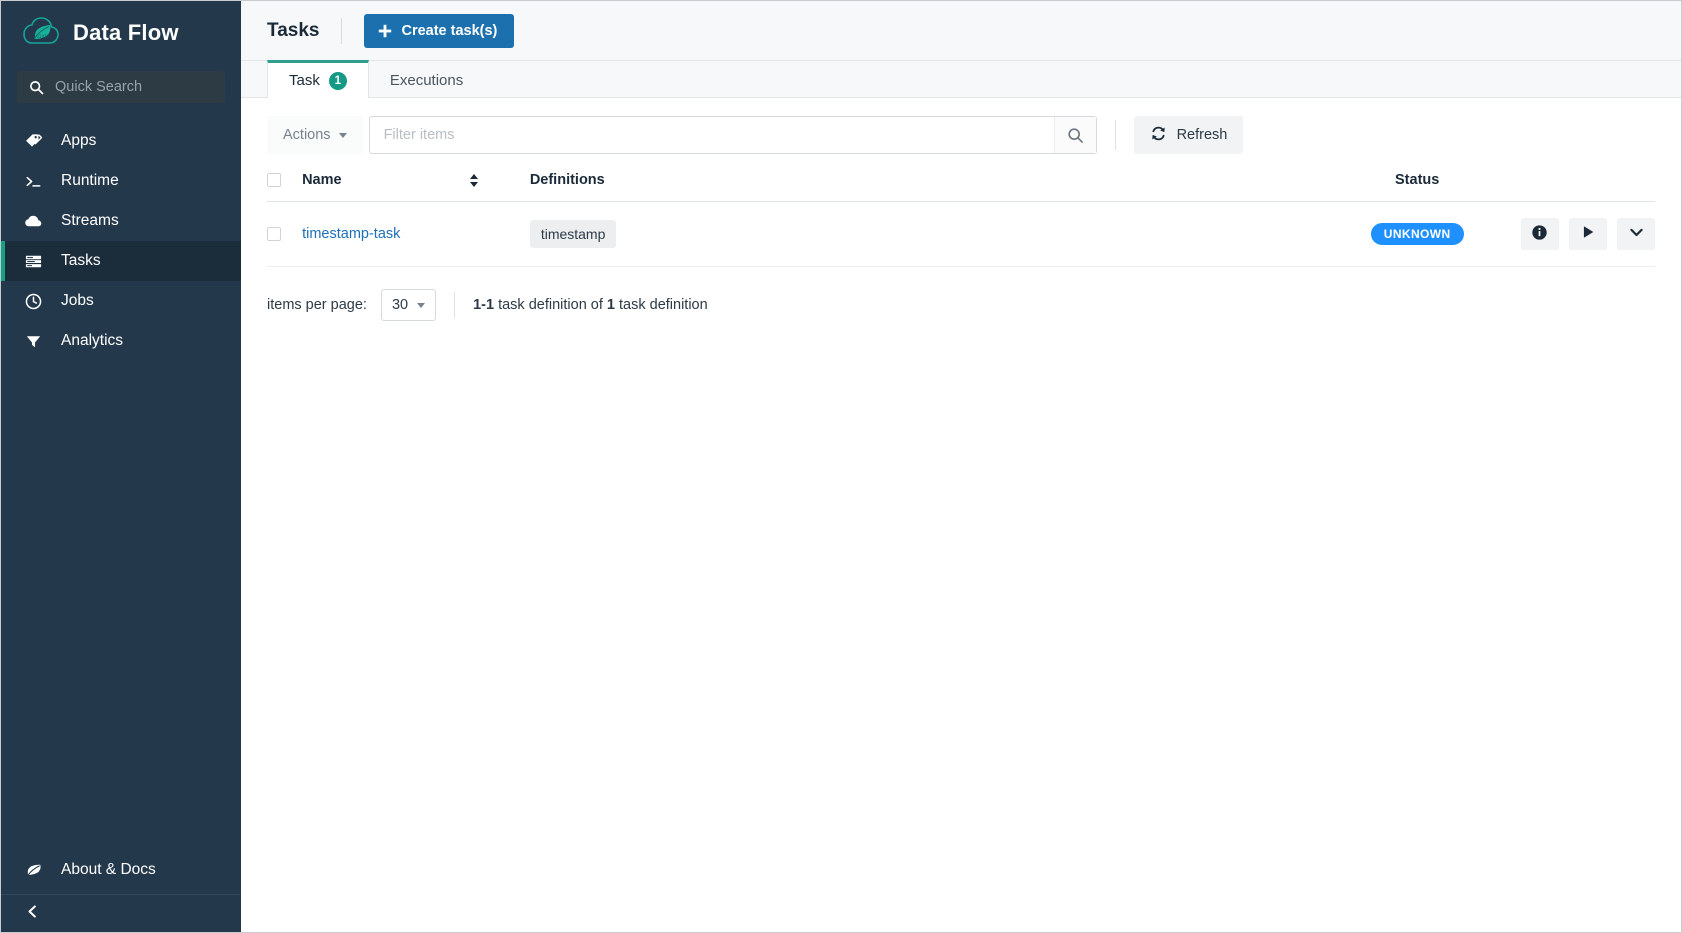 The width and height of the screenshot is (1682, 933). What do you see at coordinates (322, 180) in the screenshot?
I see `column-header-name-label: Name` at bounding box center [322, 180].